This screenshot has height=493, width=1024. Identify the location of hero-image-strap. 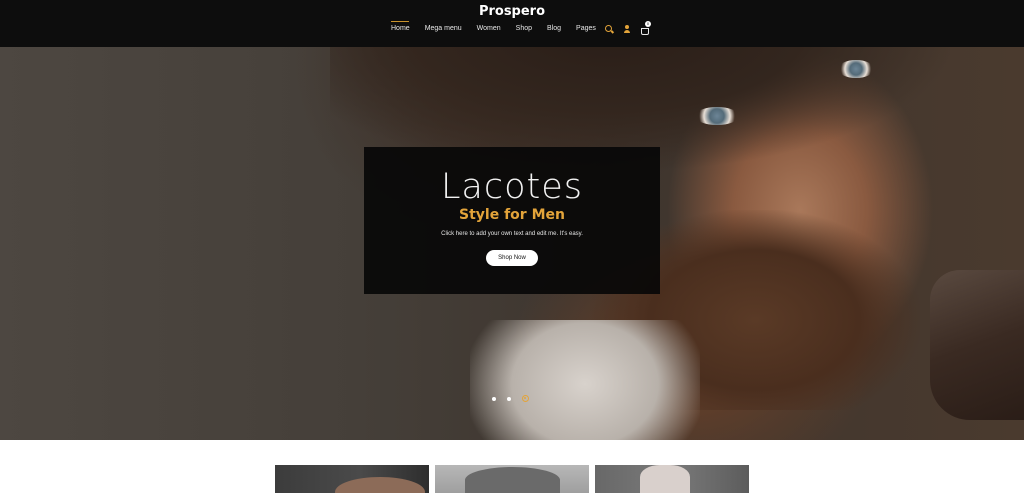
(977, 345).